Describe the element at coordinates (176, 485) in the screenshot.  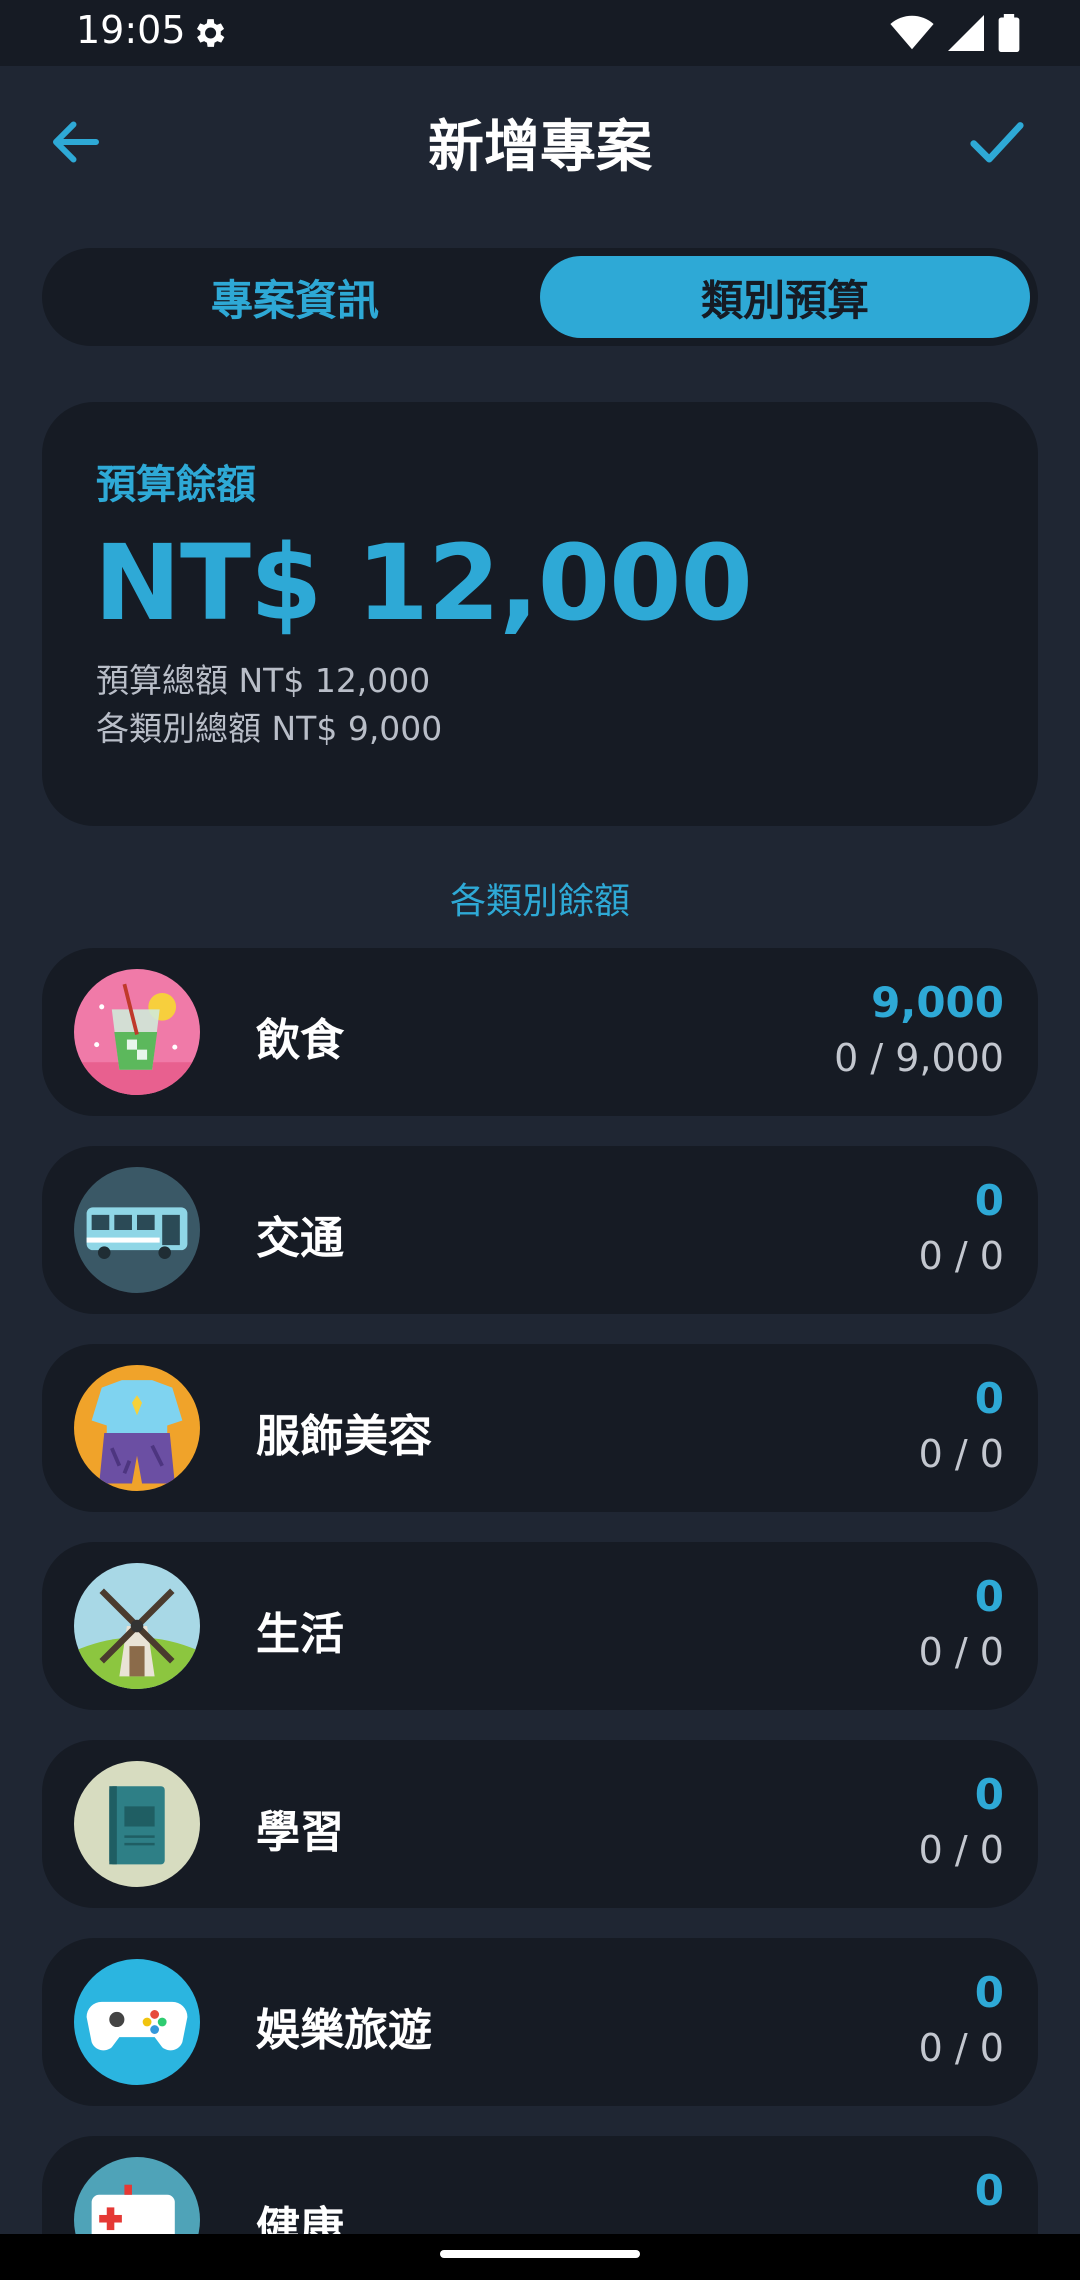
I see `budget-remaining-label: 預算餘額` at that location.